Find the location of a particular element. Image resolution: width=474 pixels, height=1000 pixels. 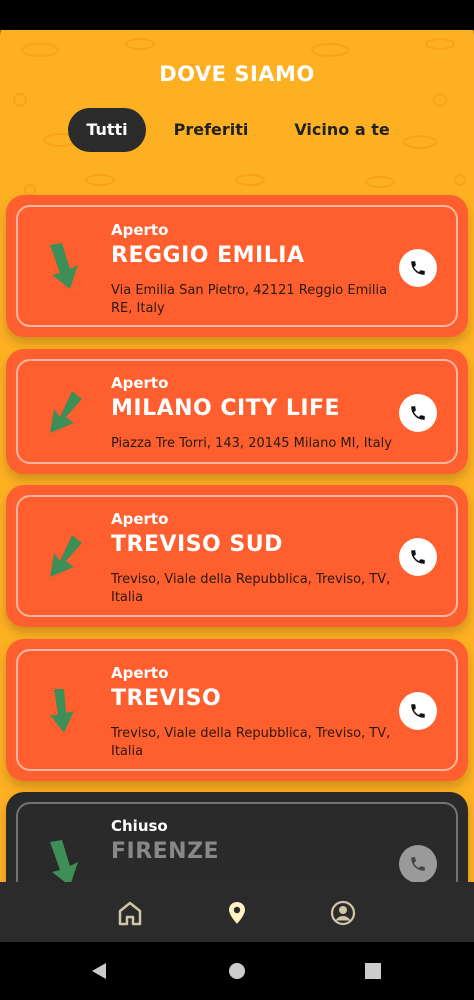

tab-vicino-a-te: Vicino a te is located at coordinates (342, 130).